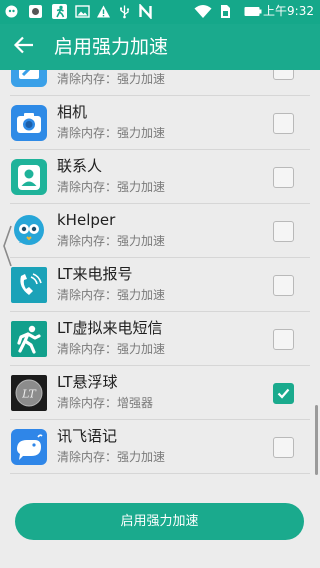 This screenshot has height=568, width=320. Describe the element at coordinates (7, 246) in the screenshot. I see `side-float-handle` at that location.